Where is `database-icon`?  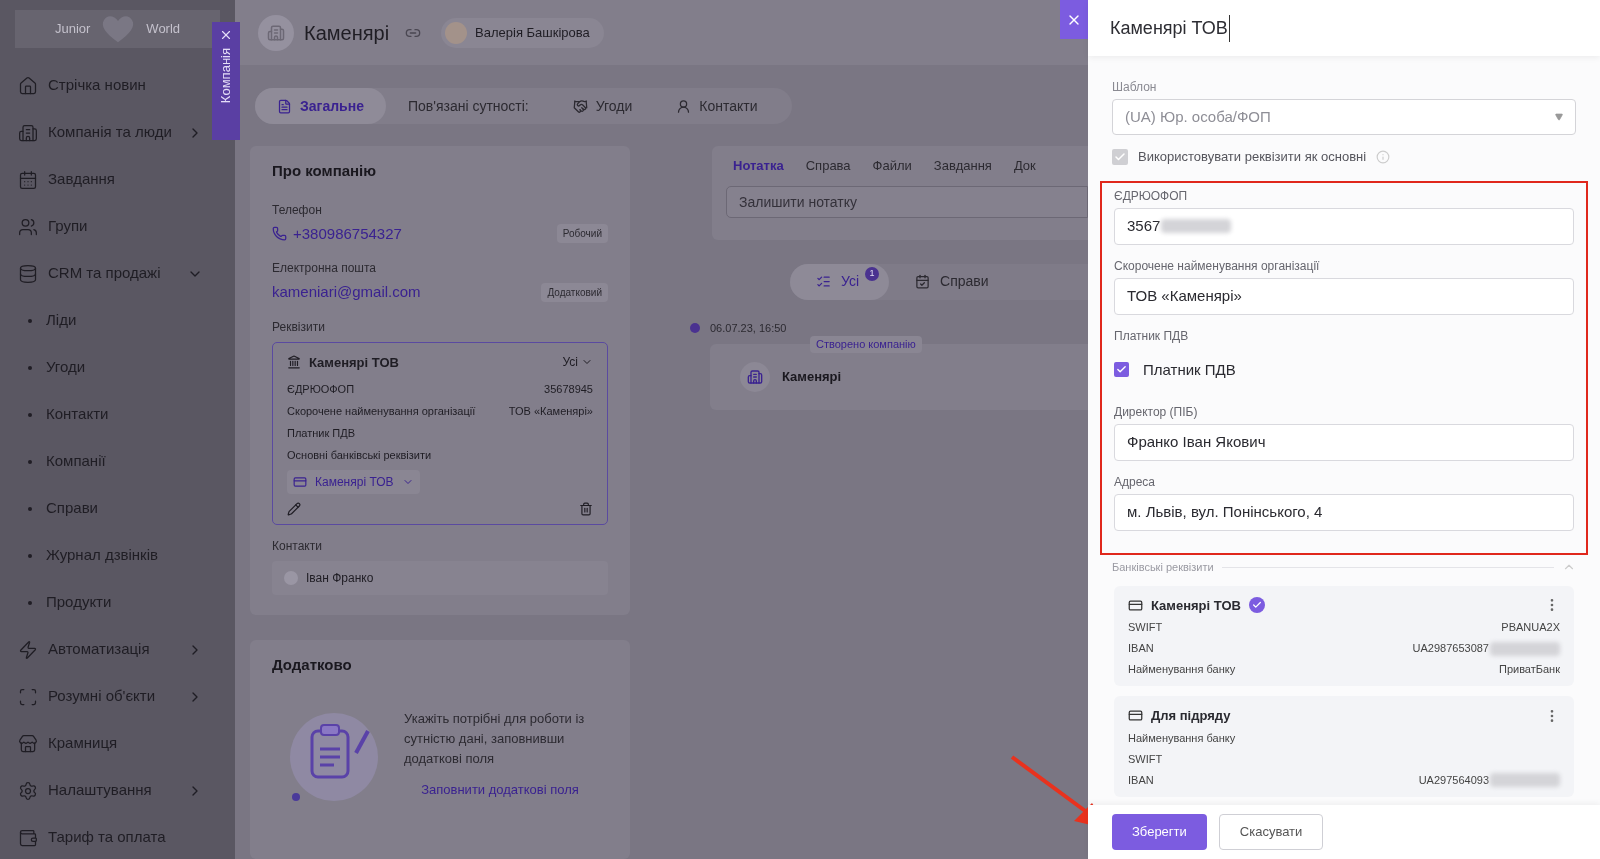
database-icon is located at coordinates (28, 273).